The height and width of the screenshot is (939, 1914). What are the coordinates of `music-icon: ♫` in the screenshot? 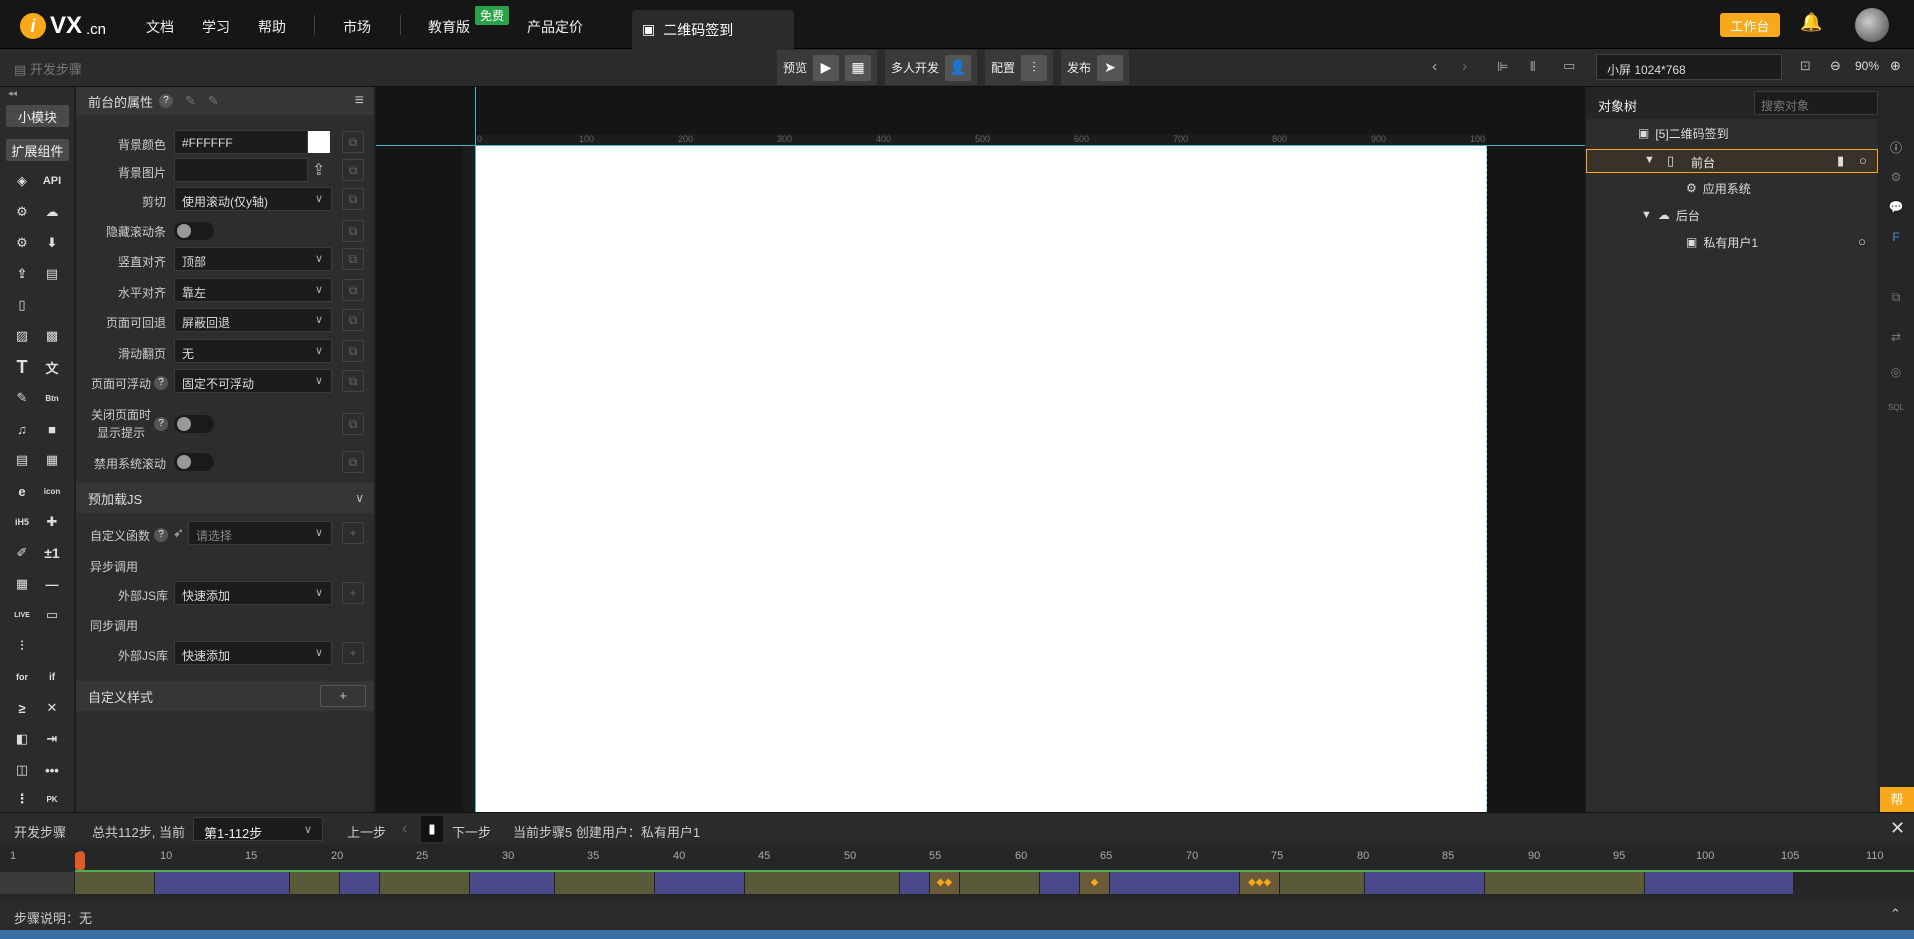 It's located at (22, 429).